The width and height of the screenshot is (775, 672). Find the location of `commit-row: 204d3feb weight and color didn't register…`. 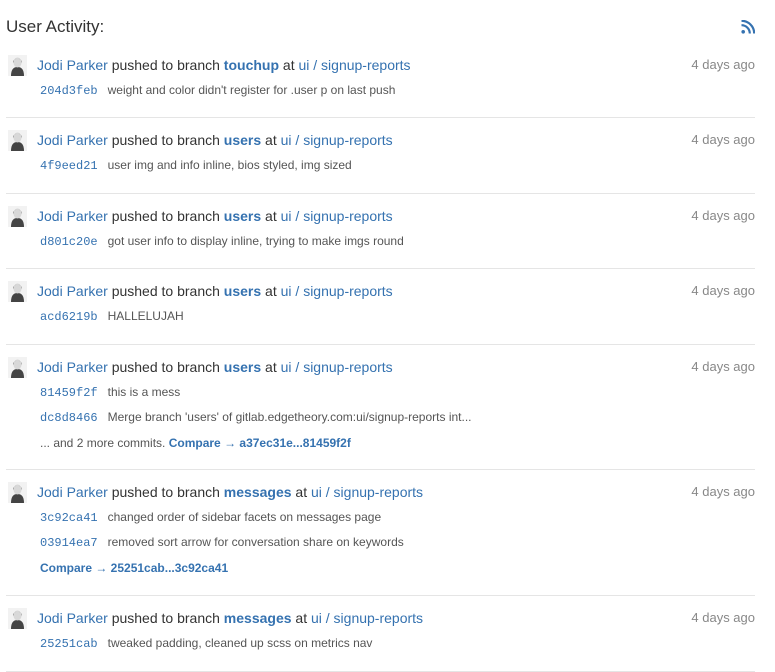

commit-row: 204d3feb weight and color didn't register… is located at coordinates (217, 90).